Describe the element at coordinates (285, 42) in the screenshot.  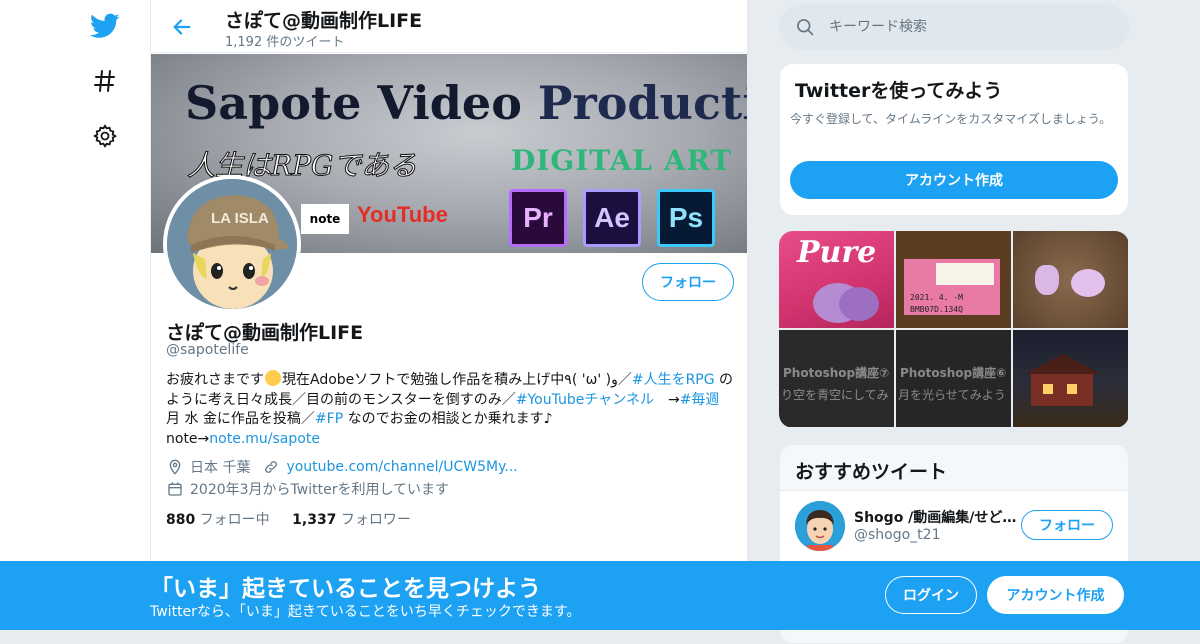
I see `tweet-count: 1,192 件のツイート` at that location.